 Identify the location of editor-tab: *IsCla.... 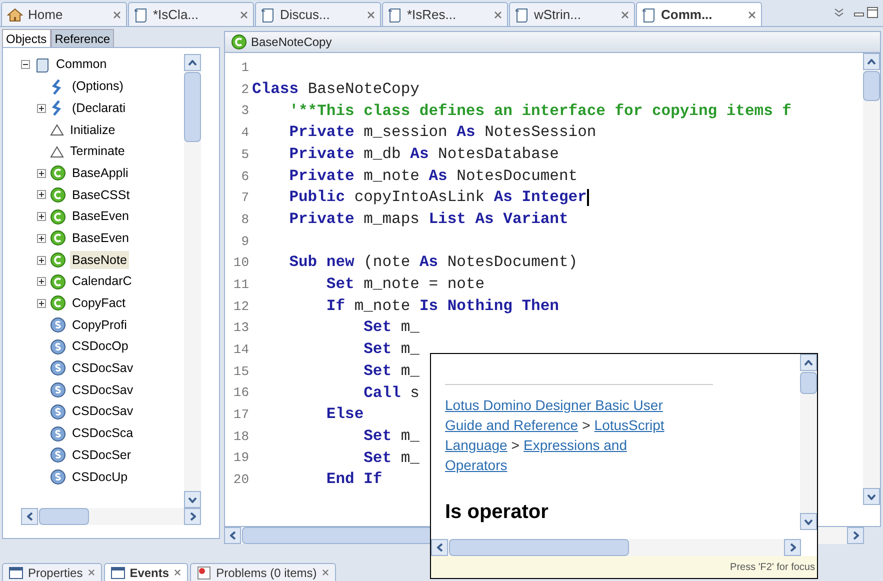
(191, 14).